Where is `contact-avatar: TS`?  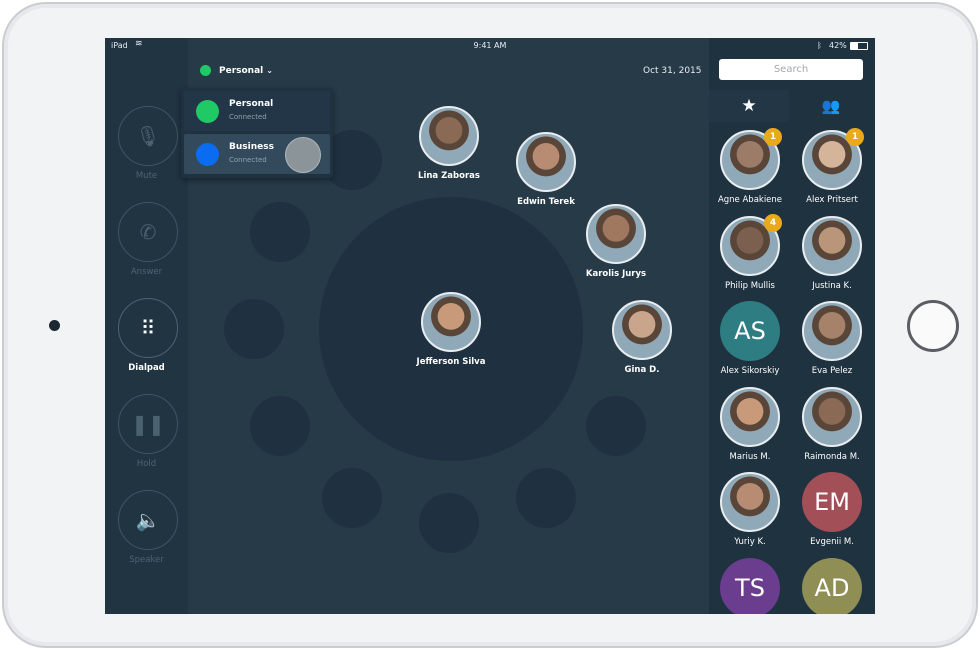 contact-avatar: TS is located at coordinates (750, 585).